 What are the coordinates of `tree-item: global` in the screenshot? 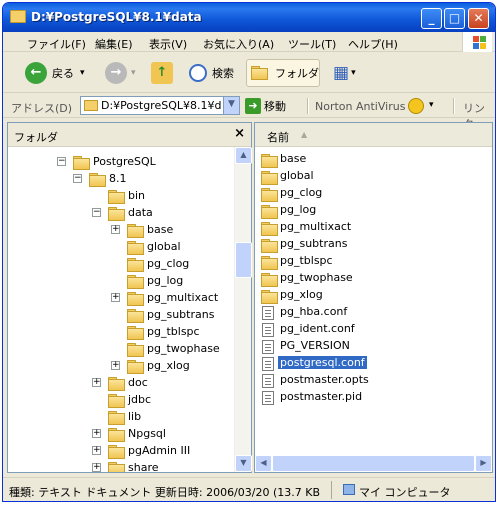 It's located at (122, 246).